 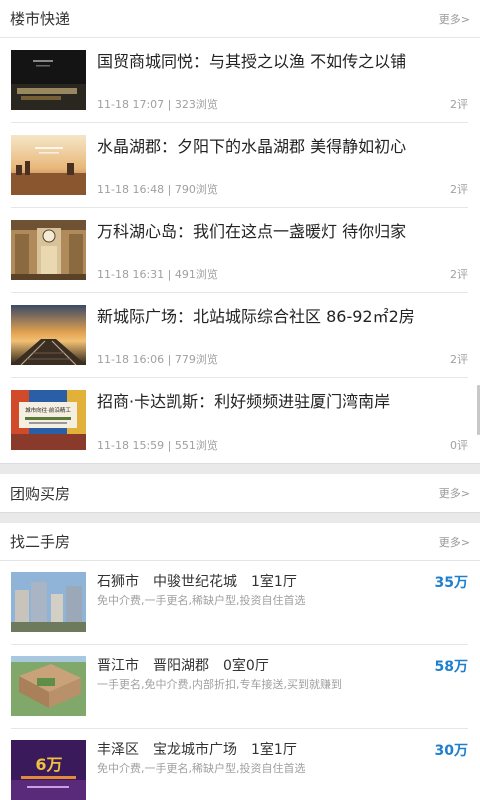 I want to click on news-meta: 11-18 16:48 | 790浏览, so click(x=157, y=189).